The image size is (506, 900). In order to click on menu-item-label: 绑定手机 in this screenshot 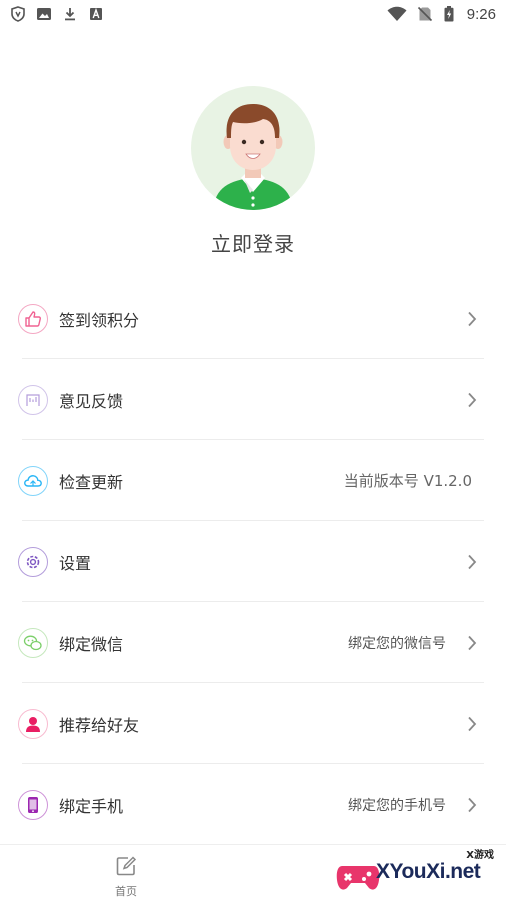, I will do `click(91, 806)`.